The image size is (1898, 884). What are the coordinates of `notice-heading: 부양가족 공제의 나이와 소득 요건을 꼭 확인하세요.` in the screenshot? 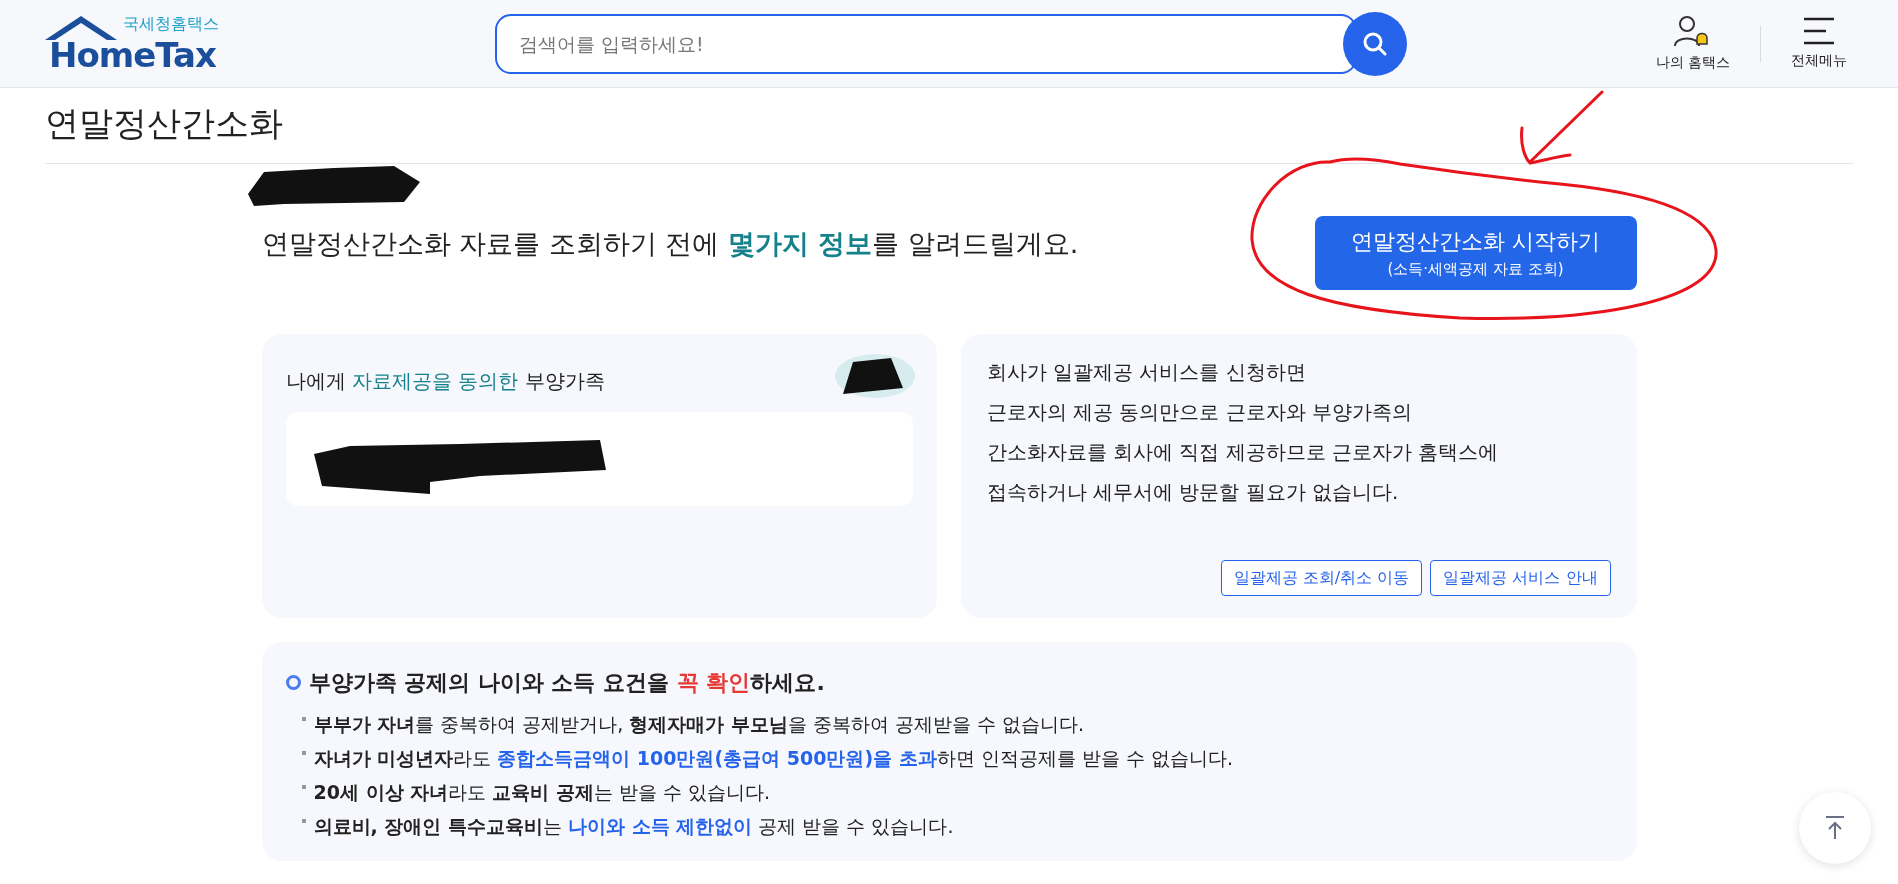 It's located at (566, 683).